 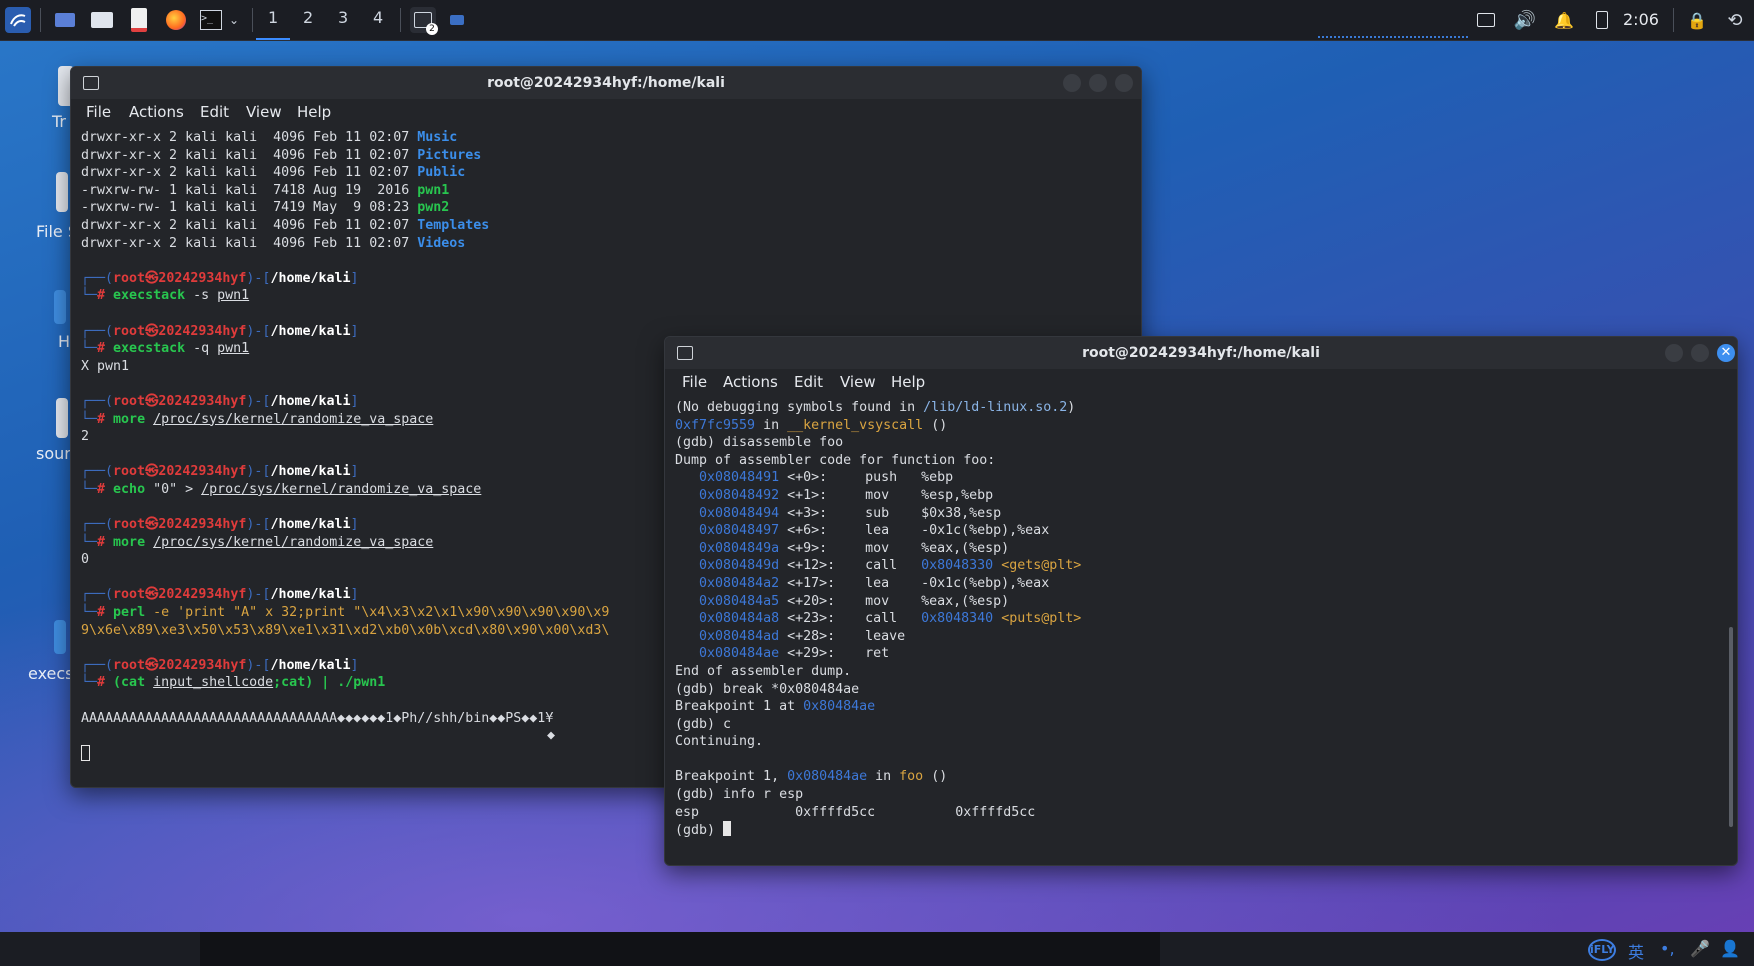 What do you see at coordinates (62, 192) in the screenshot?
I see `filesystem-desktop-icon` at bounding box center [62, 192].